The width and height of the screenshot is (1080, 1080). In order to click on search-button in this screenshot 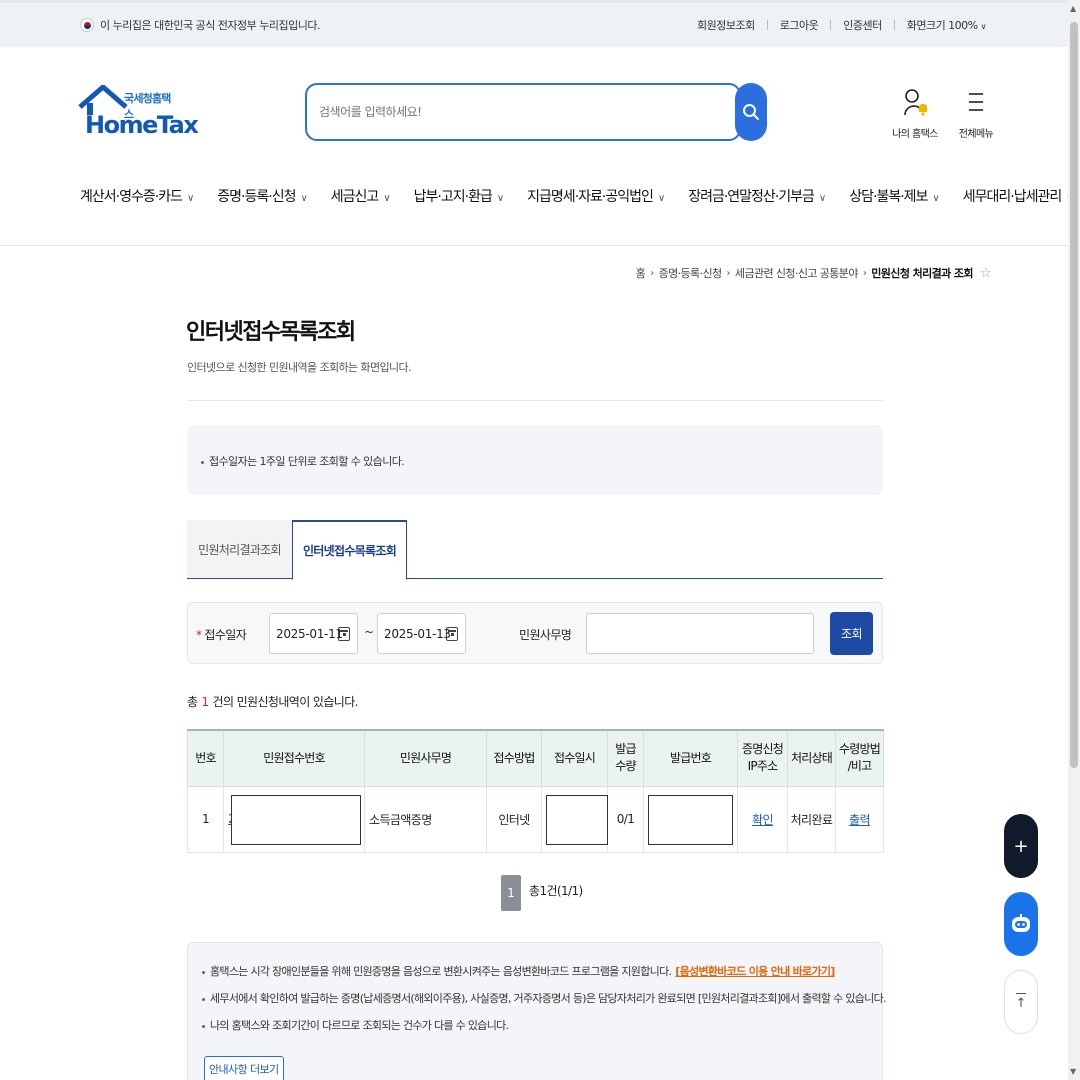, I will do `click(751, 112)`.